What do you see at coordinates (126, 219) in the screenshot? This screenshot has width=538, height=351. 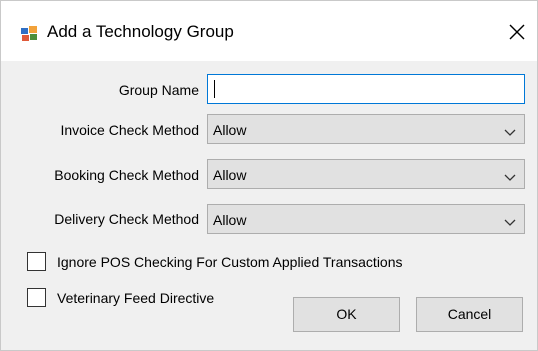 I see `delivery-check-method-label: Delivery Check Method` at bounding box center [126, 219].